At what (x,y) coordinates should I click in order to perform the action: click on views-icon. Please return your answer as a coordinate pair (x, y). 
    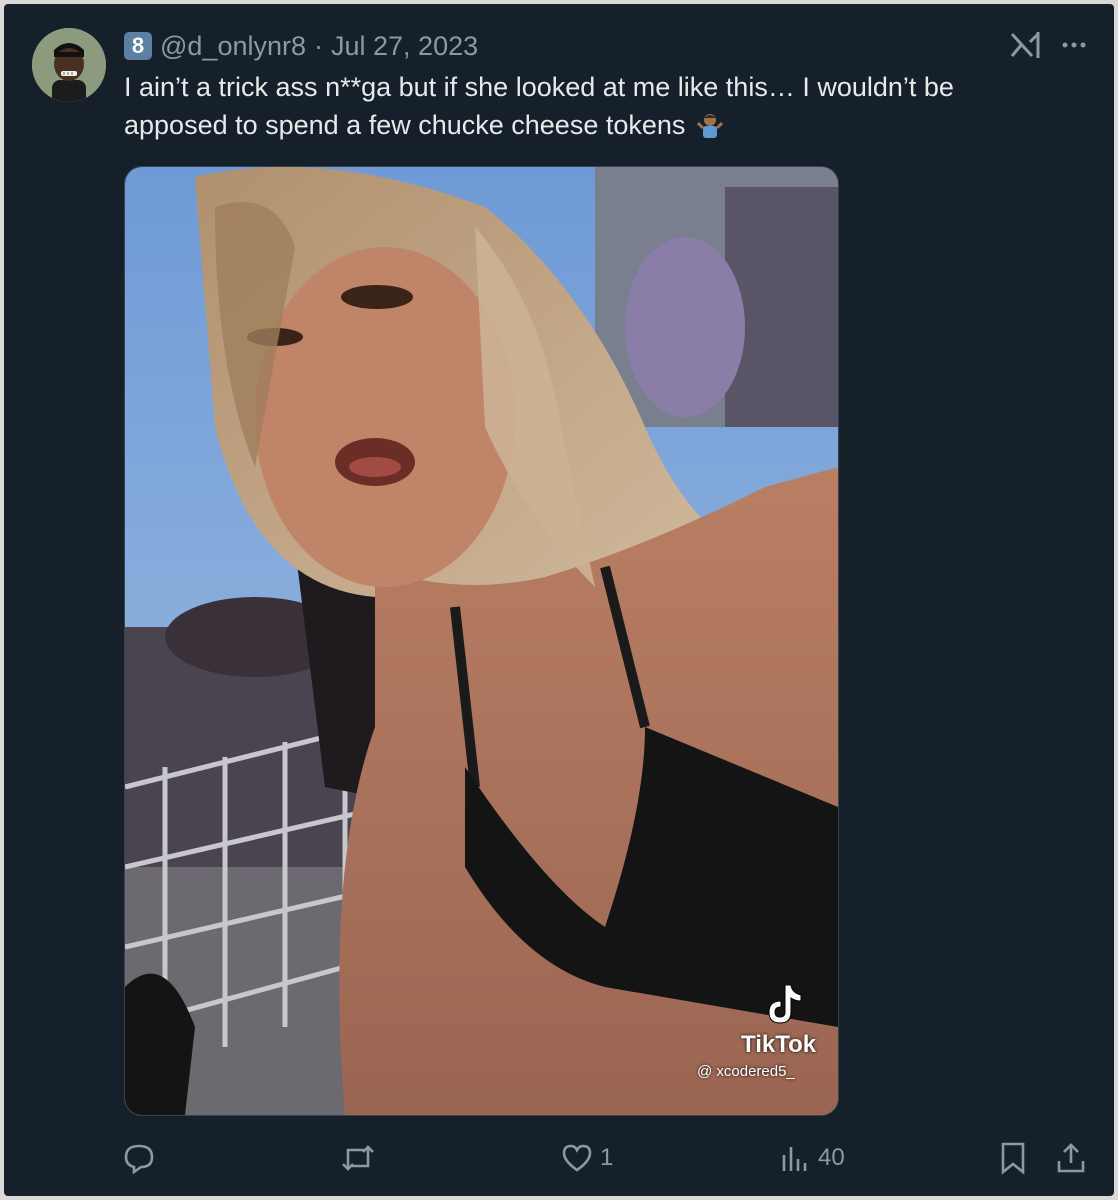
    Looking at the image, I should click on (794, 1159).